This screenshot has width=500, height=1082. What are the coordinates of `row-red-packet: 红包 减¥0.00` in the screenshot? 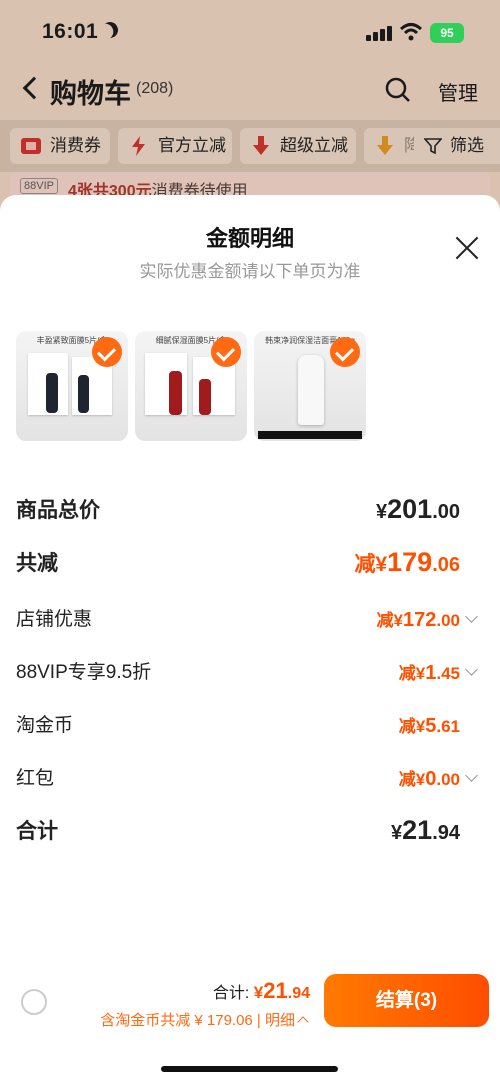 It's located at (250, 783).